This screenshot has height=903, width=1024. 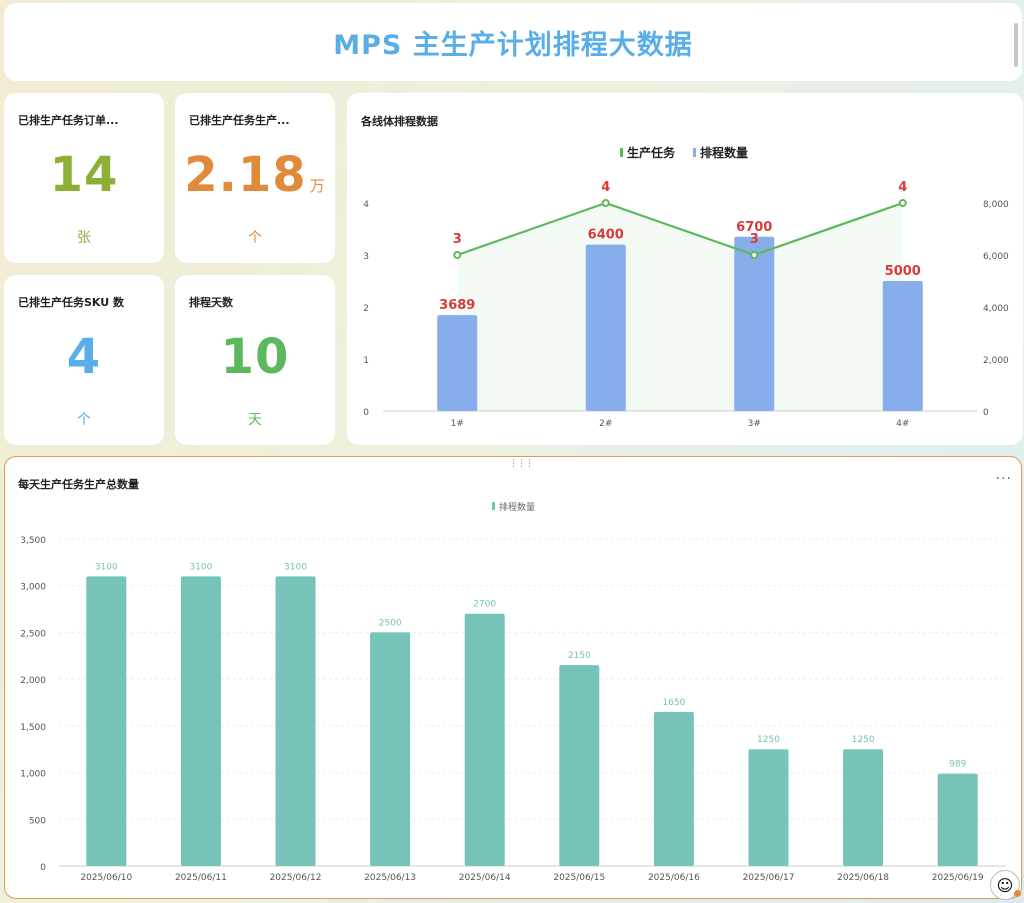 I want to click on y-left-tick-label: 1, so click(x=366, y=361).